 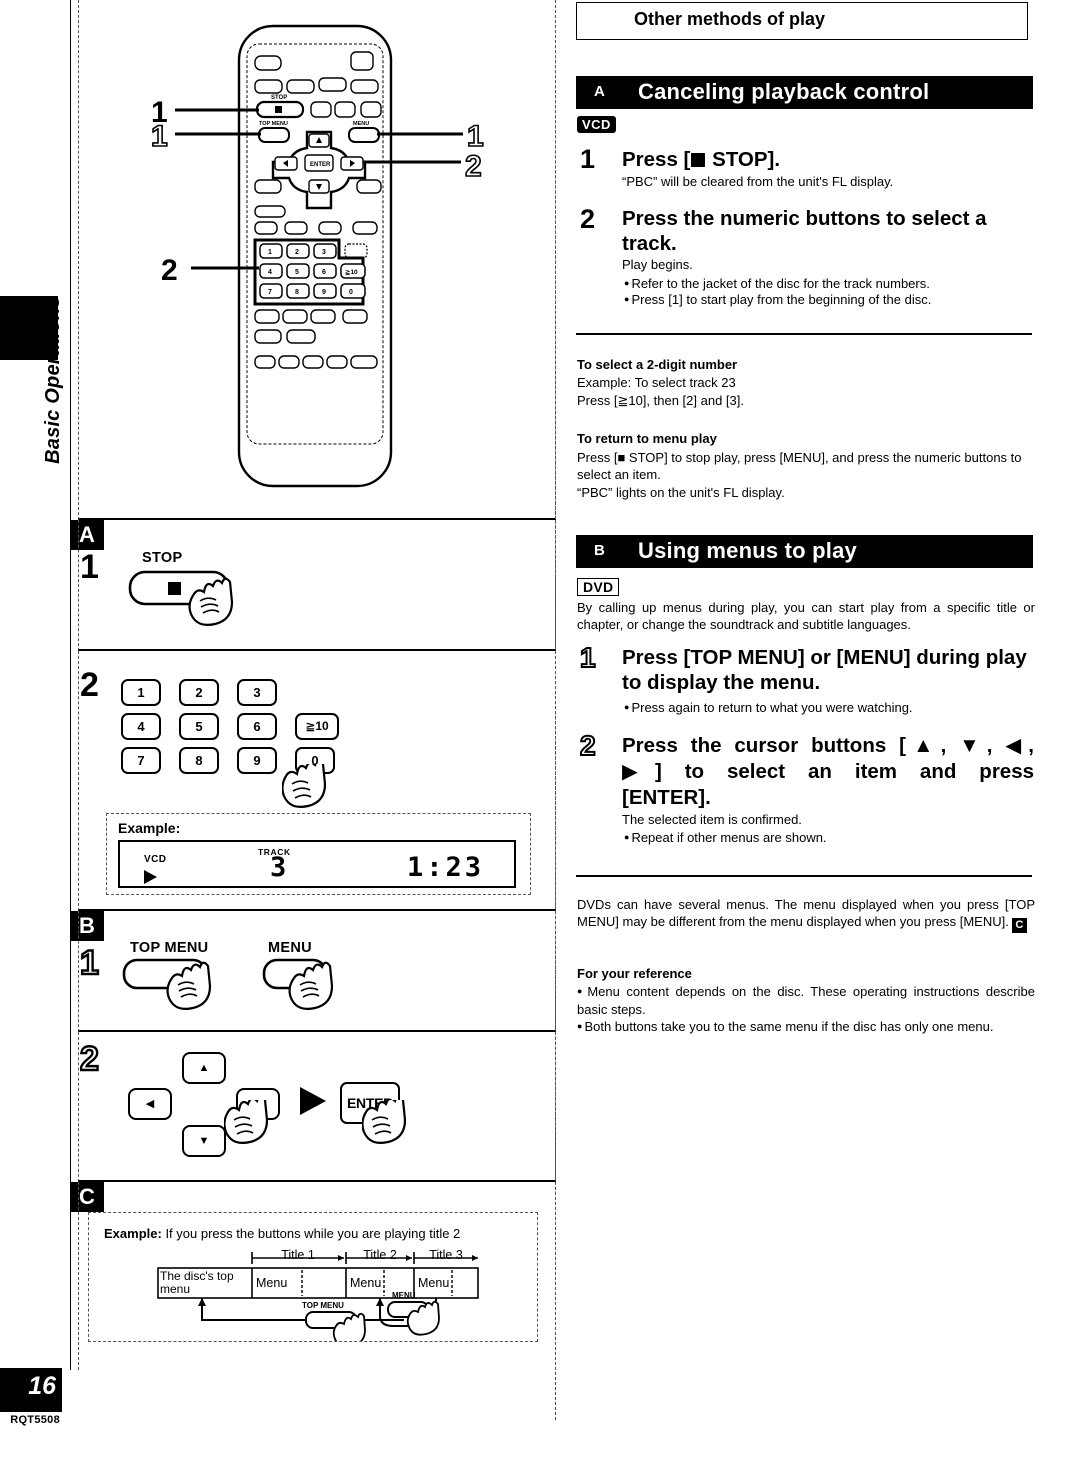 I want to click on section-a-bar: A Canceling playback control, so click(x=804, y=92).